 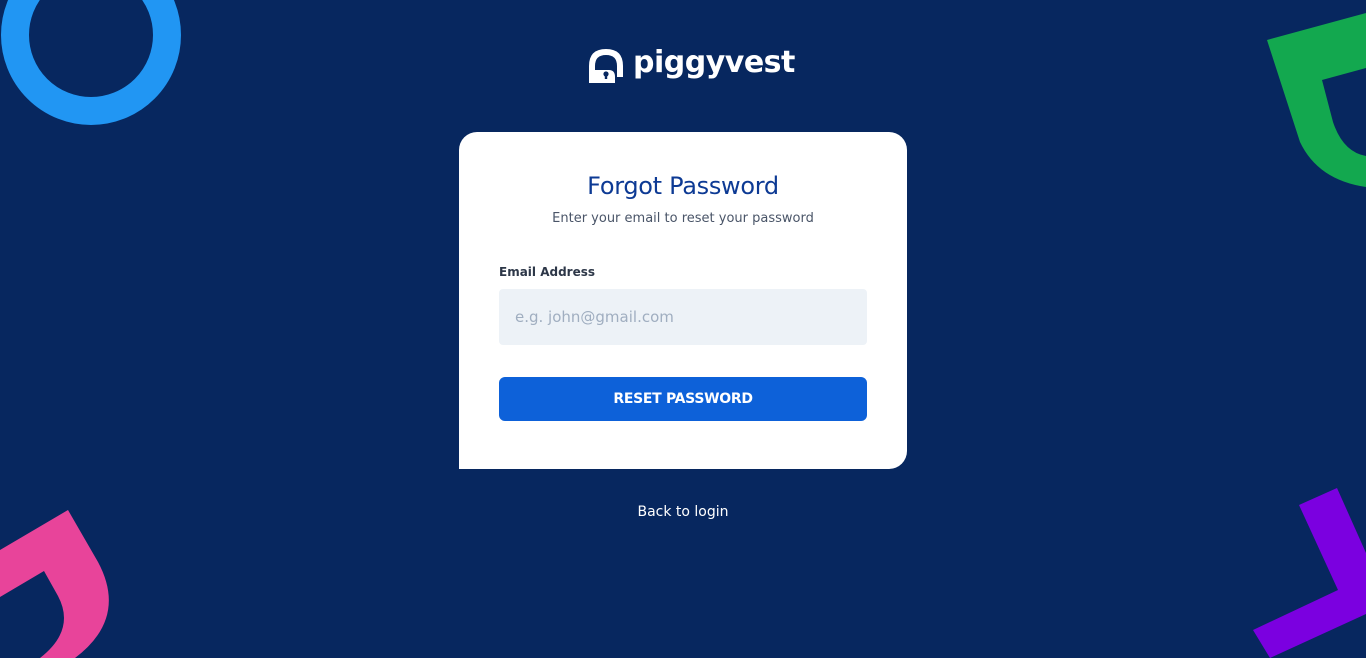 What do you see at coordinates (1316, 100) in the screenshot?
I see `green-arc-decoration` at bounding box center [1316, 100].